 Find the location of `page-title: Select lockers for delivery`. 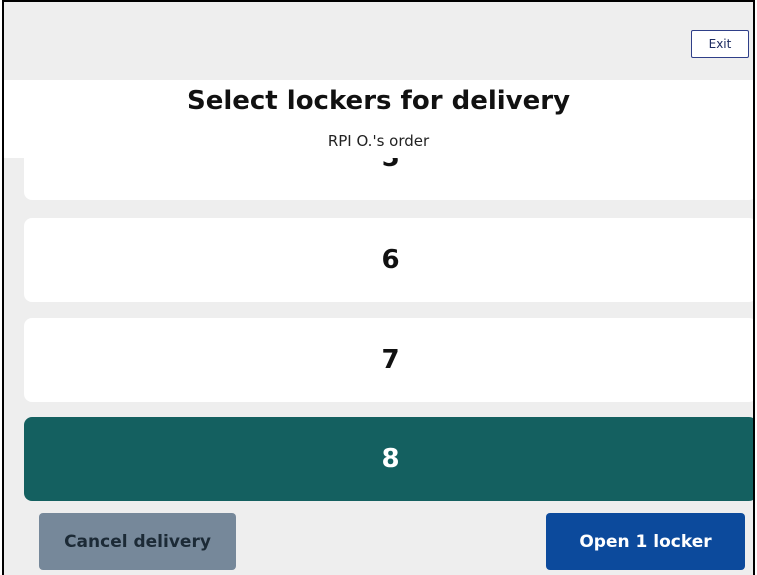

page-title: Select lockers for delivery is located at coordinates (378, 101).